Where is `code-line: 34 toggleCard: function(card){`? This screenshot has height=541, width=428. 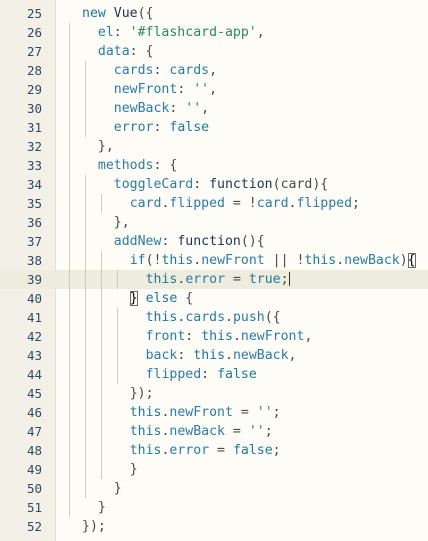
code-line: 34 toggleCard: function(card){ is located at coordinates (214, 184).